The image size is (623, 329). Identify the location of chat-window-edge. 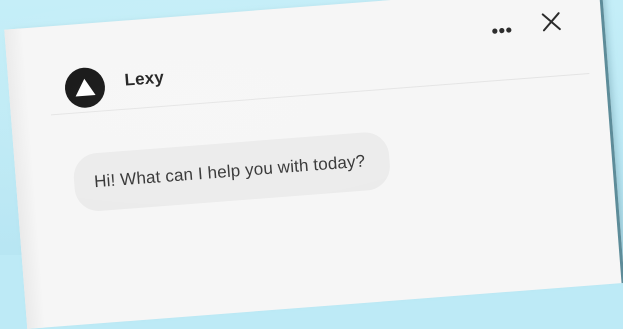
(25, 178).